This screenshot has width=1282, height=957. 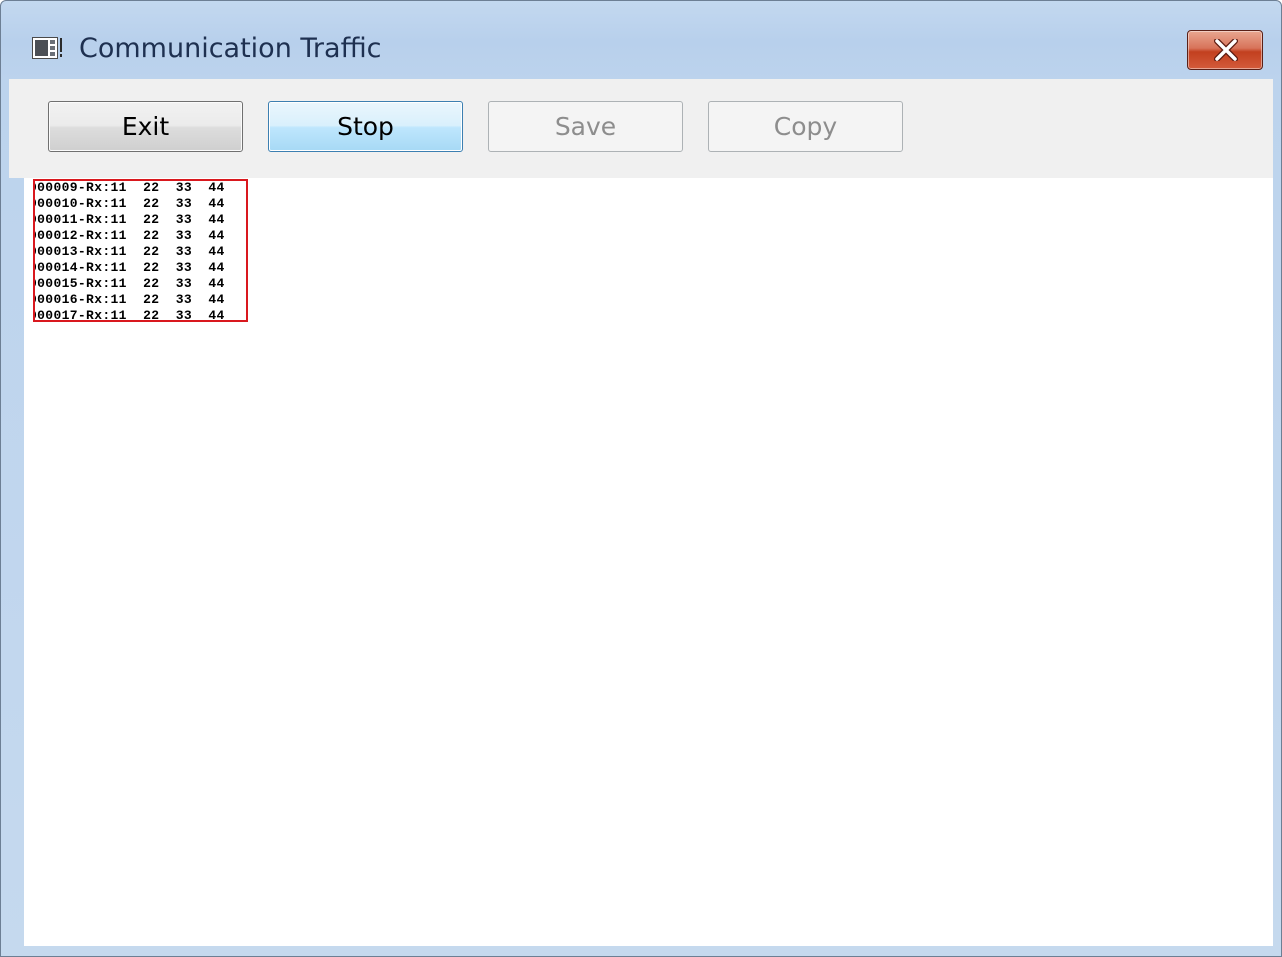 I want to click on button-toolbar: Exit Stop Save Copy, so click(x=641, y=128).